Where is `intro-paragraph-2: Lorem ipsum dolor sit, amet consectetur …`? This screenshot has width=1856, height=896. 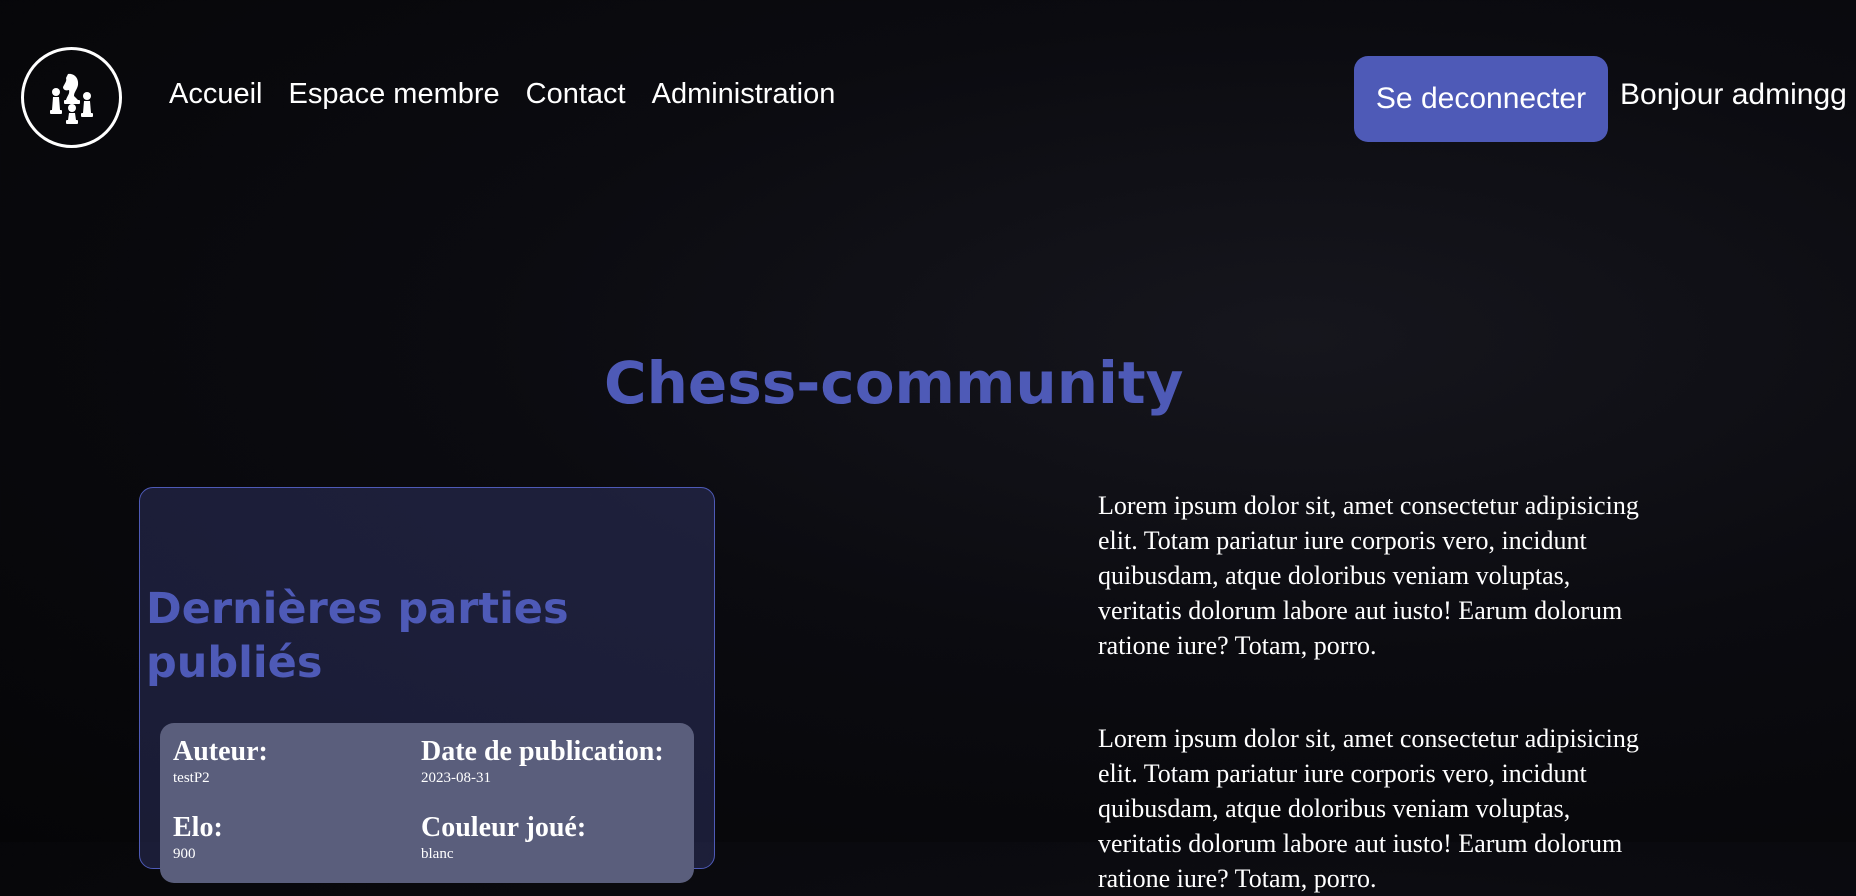
intro-paragraph-2: Lorem ipsum dolor sit, amet consectetur … is located at coordinates (1368, 808).